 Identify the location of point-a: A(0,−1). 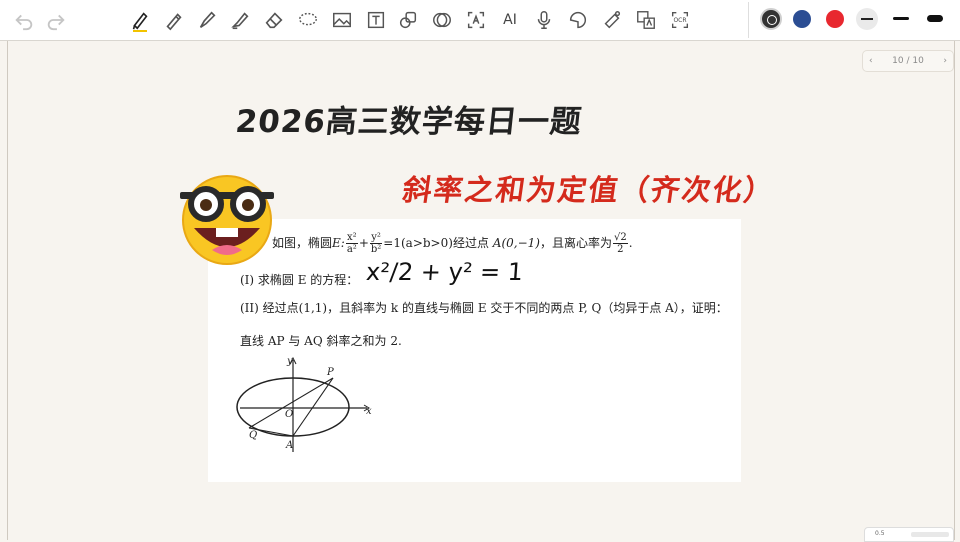
(516, 243).